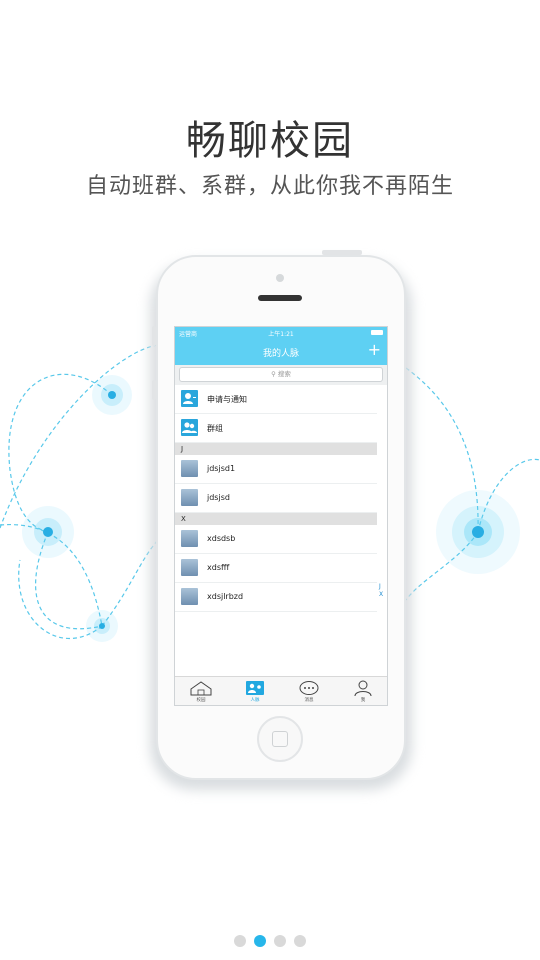 This screenshot has height=960, width=540. What do you see at coordinates (276, 449) in the screenshot?
I see `section-header: J` at bounding box center [276, 449].